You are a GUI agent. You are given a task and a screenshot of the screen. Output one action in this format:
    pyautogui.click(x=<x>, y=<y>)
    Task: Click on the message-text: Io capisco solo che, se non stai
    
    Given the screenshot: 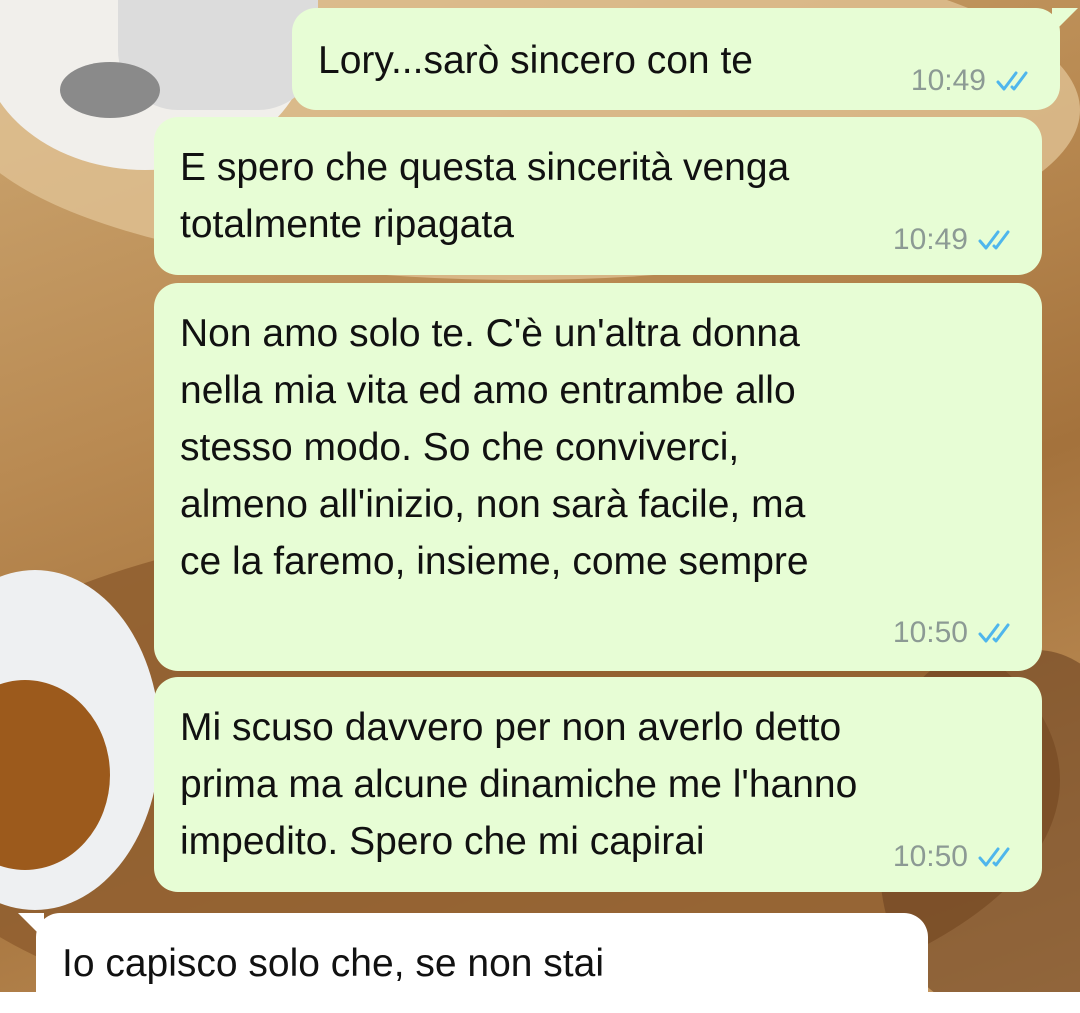 What is the action you would take?
    pyautogui.click(x=333, y=963)
    